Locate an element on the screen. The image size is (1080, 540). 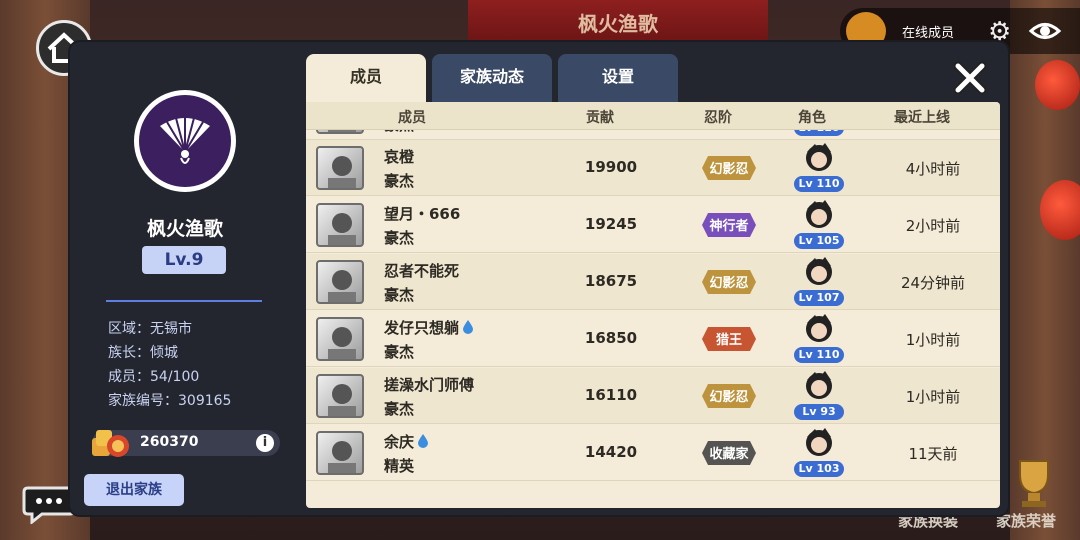
lantern is located at coordinates (1057, 85).